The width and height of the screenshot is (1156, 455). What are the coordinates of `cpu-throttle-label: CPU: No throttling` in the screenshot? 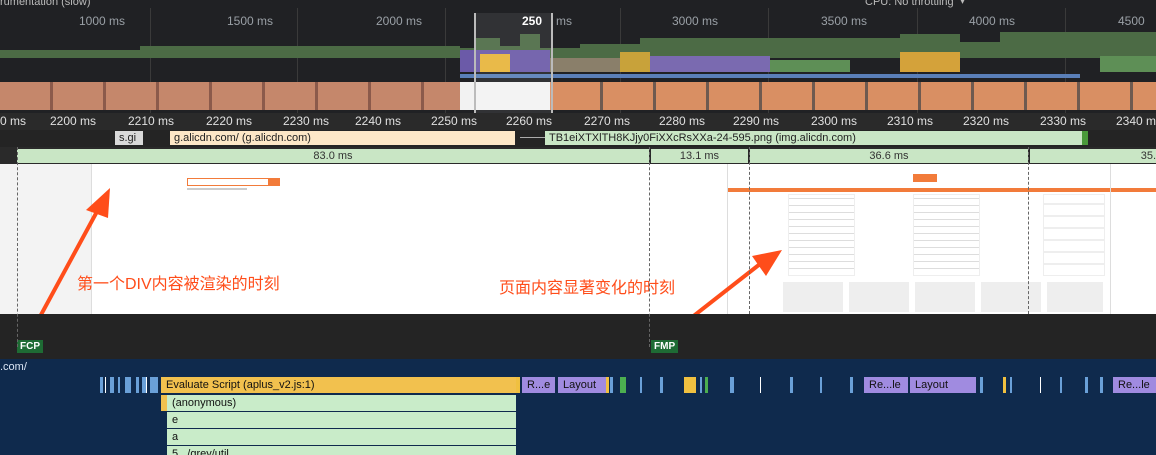 It's located at (909, 4).